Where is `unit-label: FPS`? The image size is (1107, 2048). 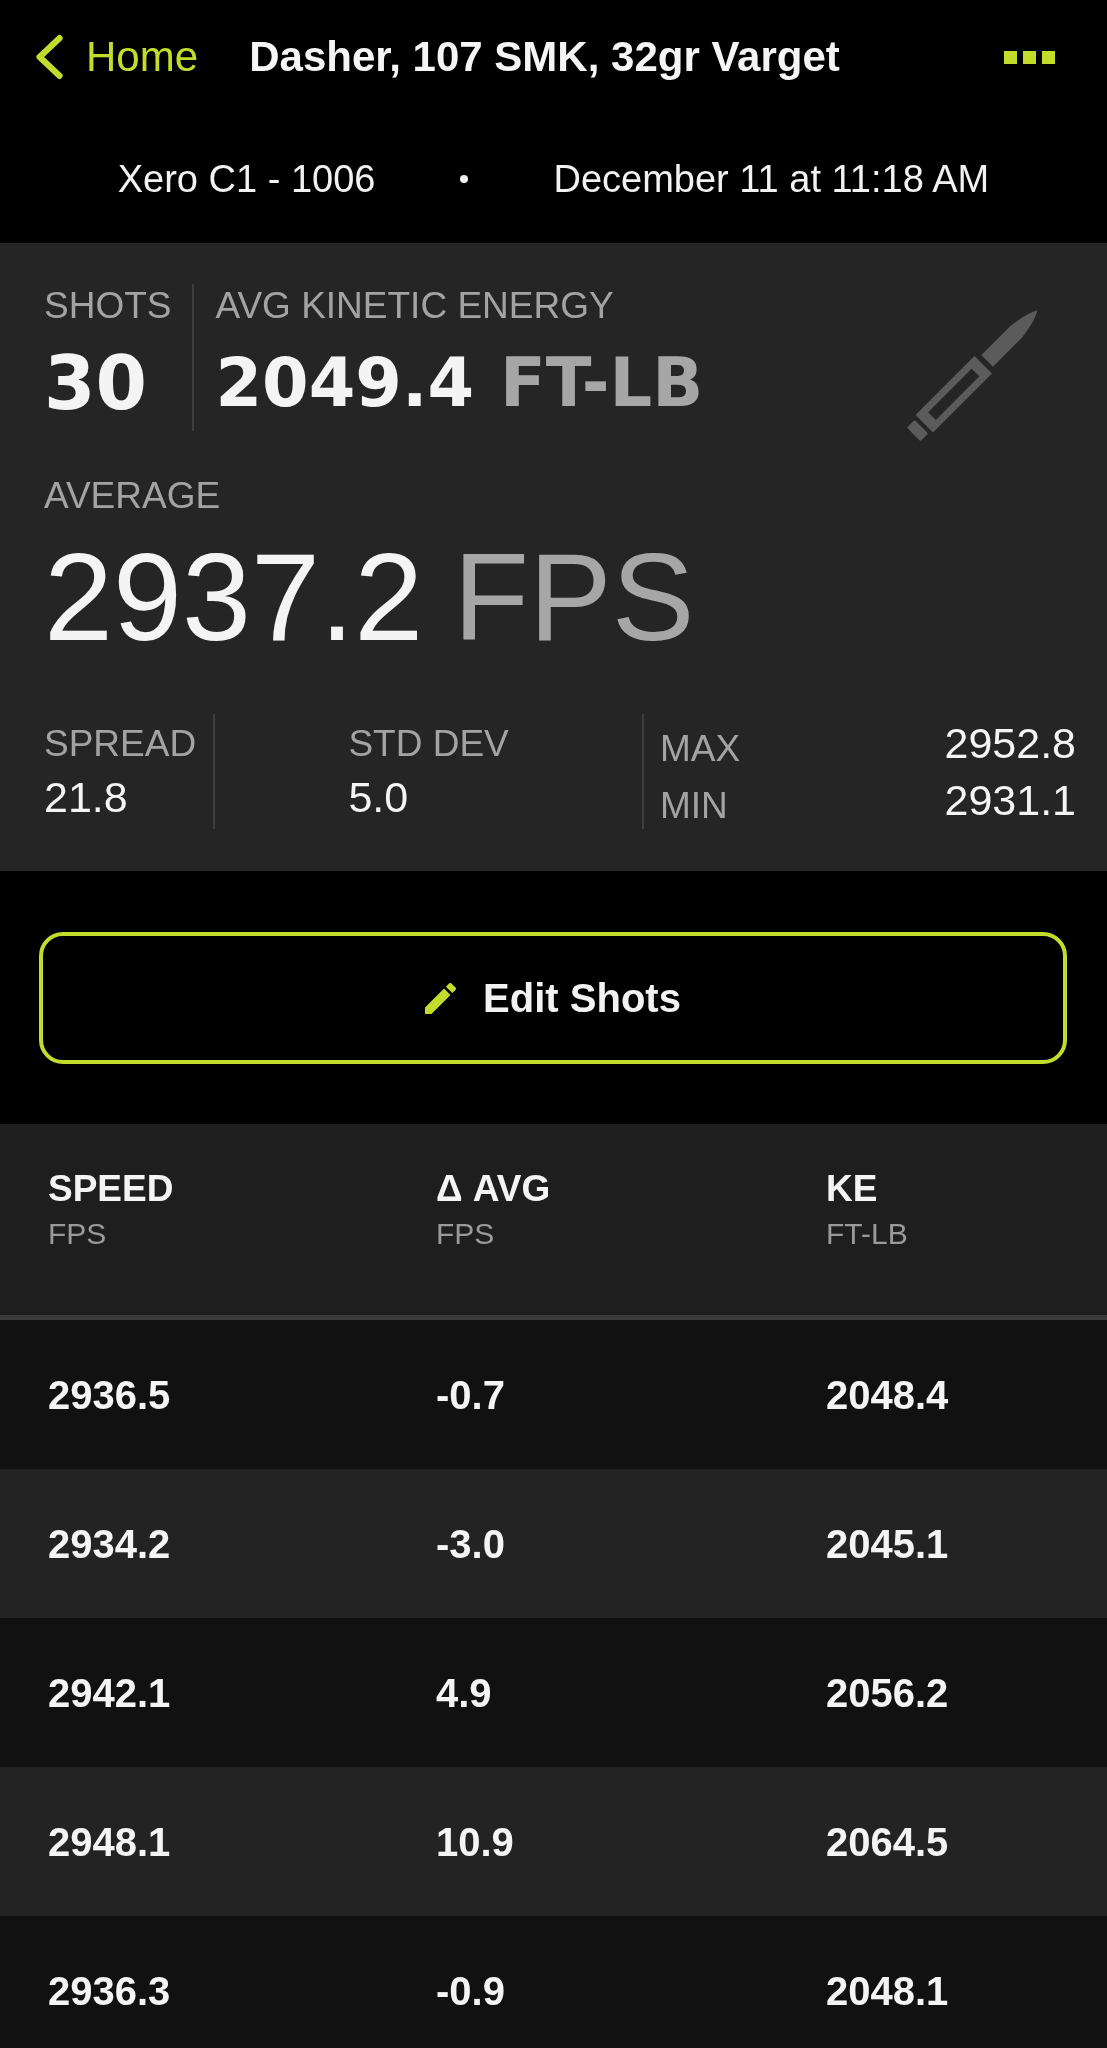
unit-label: FPS is located at coordinates (574, 597).